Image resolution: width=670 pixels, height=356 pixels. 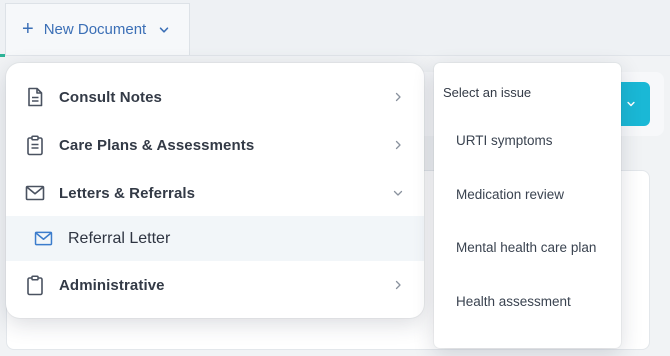 I want to click on issue-menu-header: Select an issue, so click(x=487, y=92).